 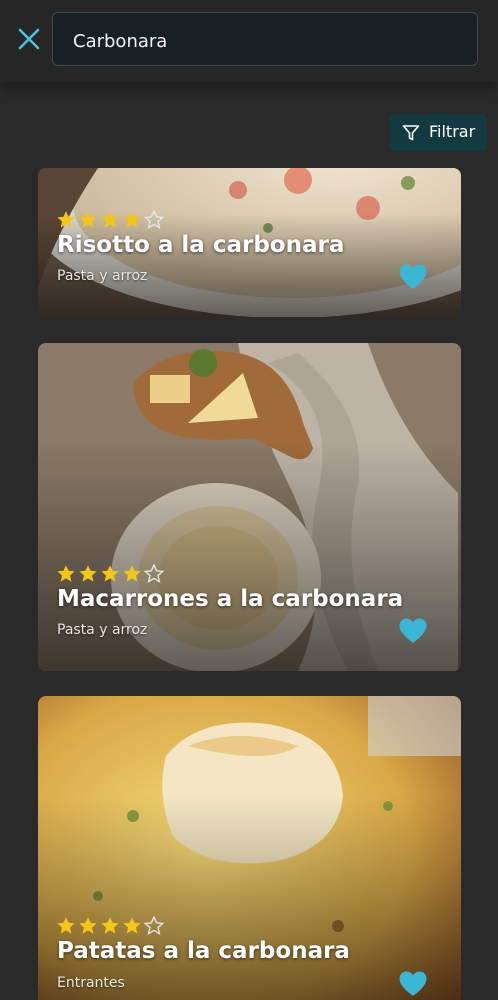 What do you see at coordinates (230, 599) in the screenshot?
I see `recipe-title: Macarrones a la carbonara` at bounding box center [230, 599].